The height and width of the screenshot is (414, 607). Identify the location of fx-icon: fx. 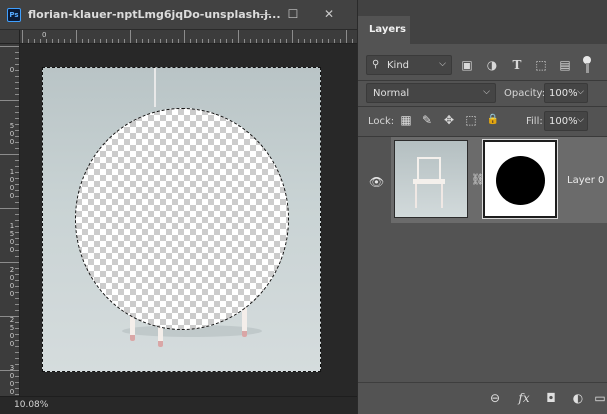
(524, 398).